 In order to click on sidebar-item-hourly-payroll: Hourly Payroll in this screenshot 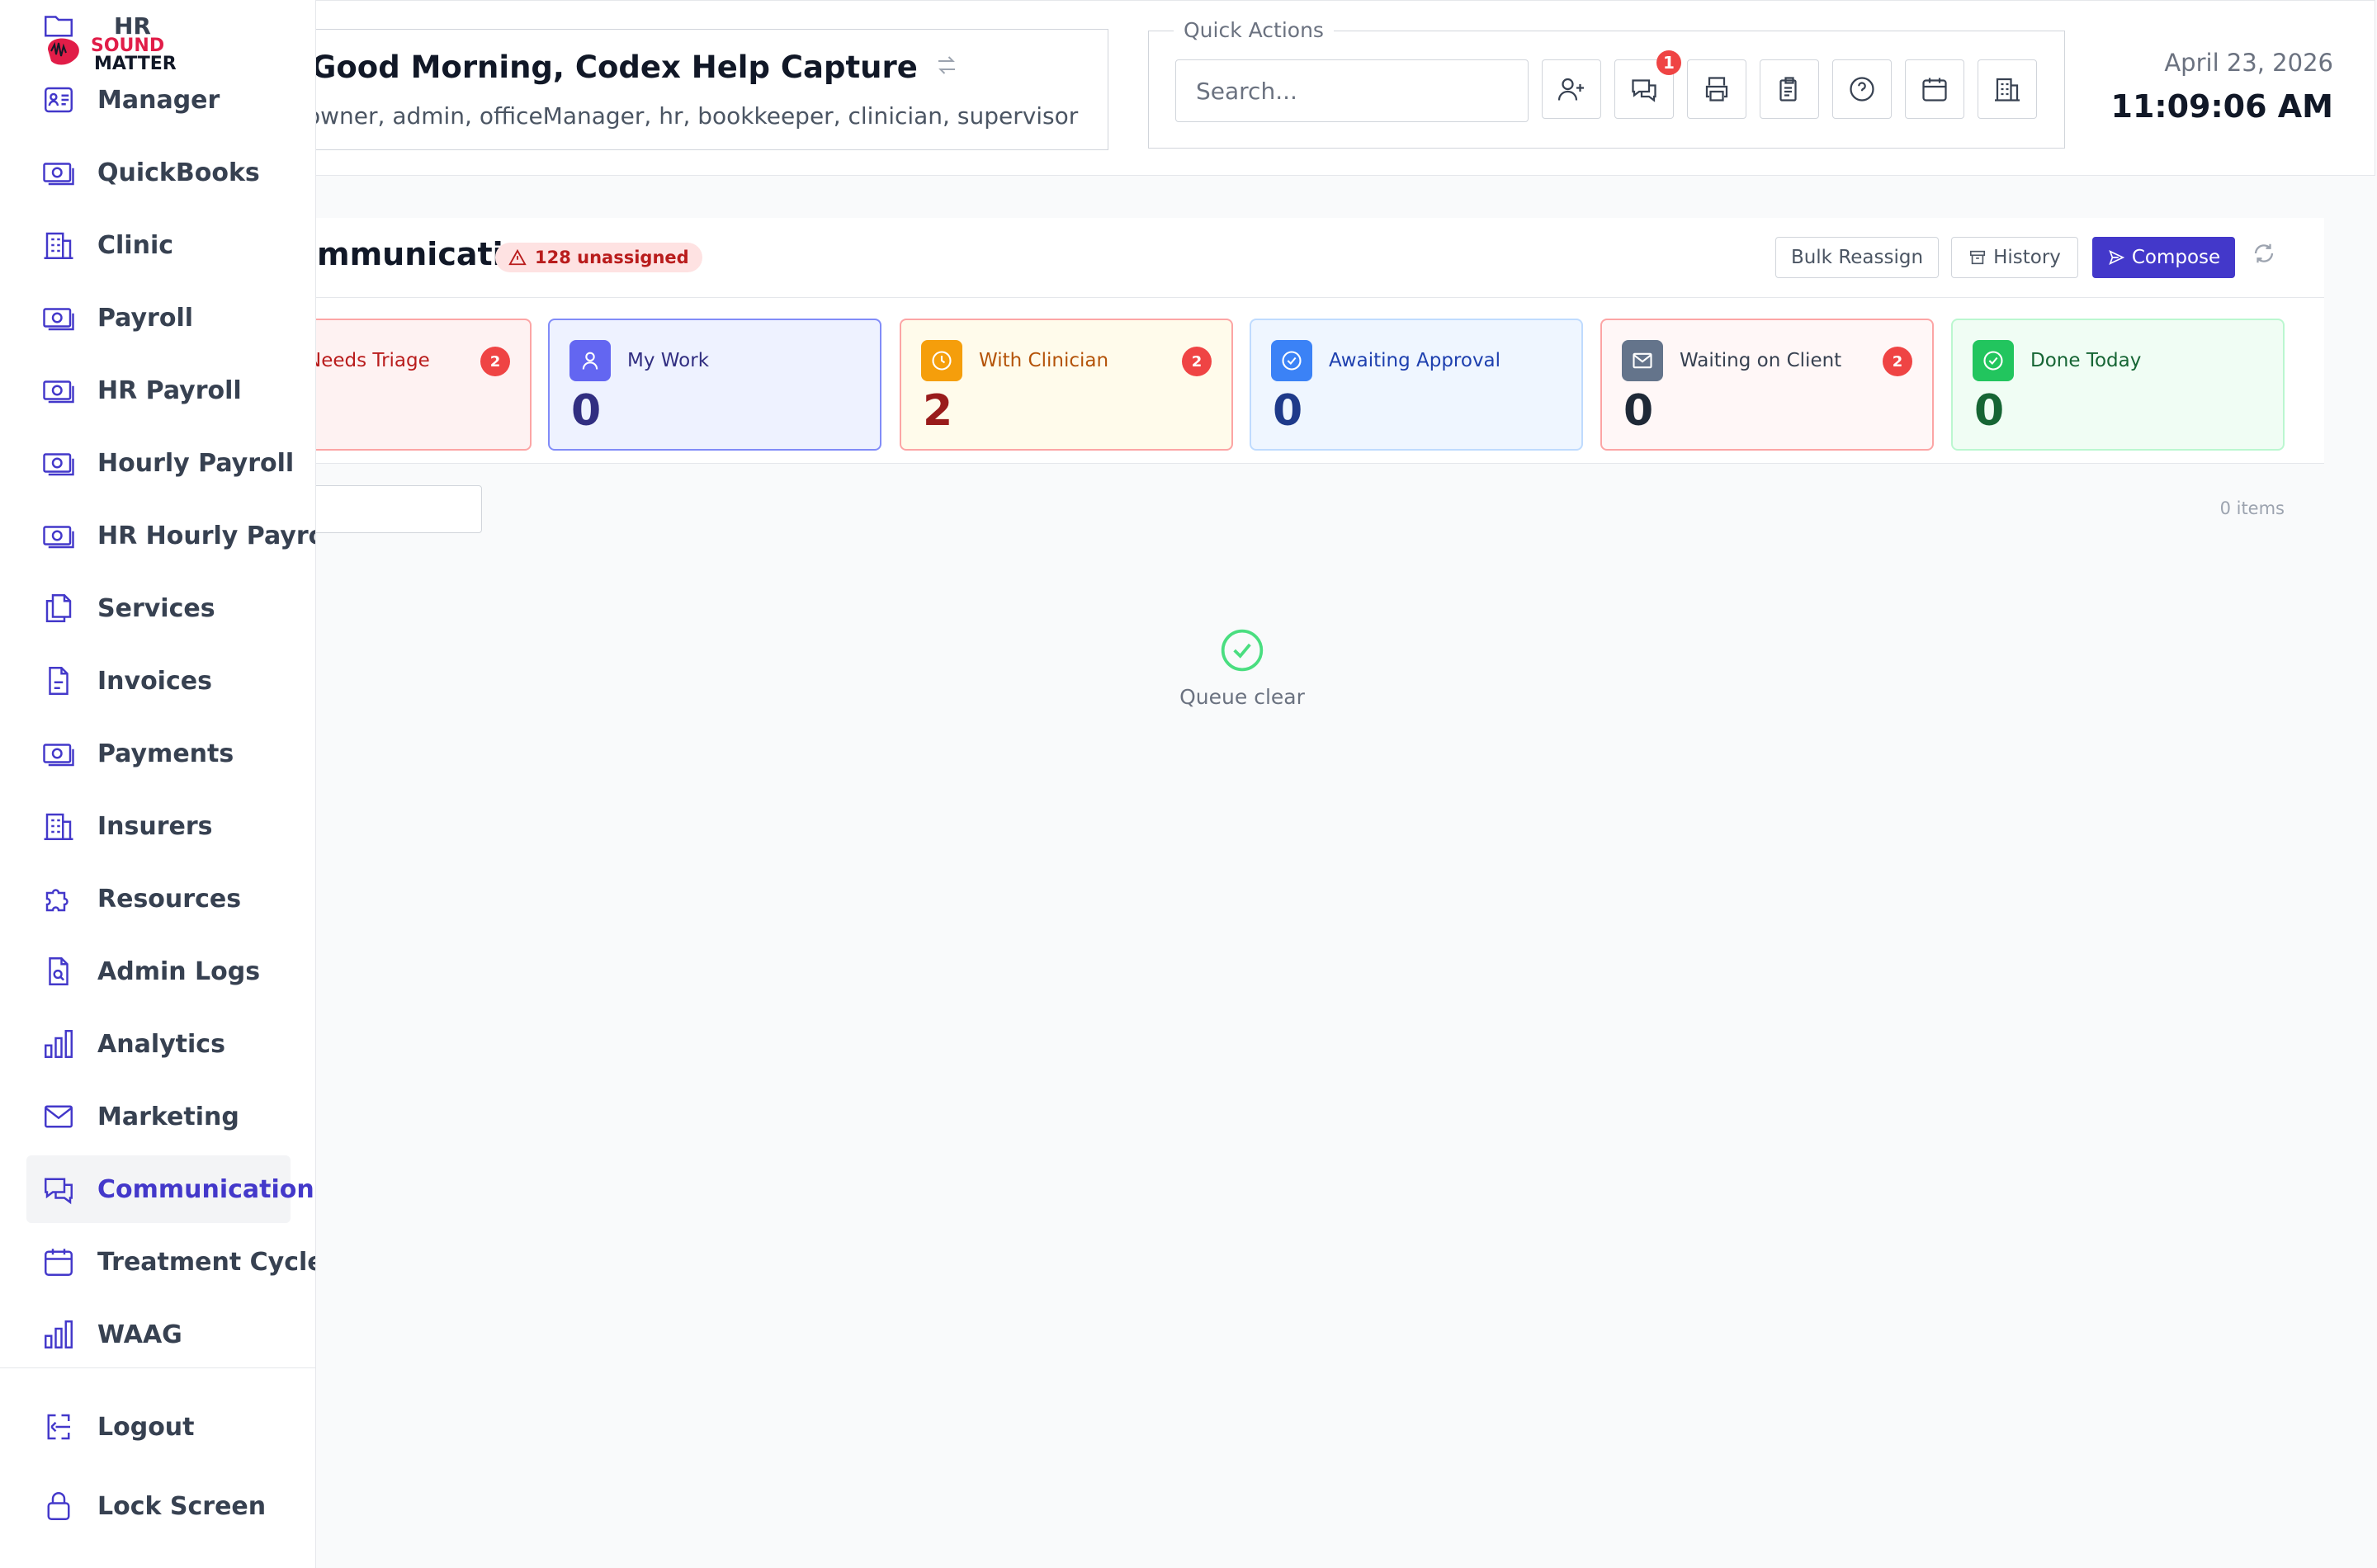, I will do `click(160, 463)`.